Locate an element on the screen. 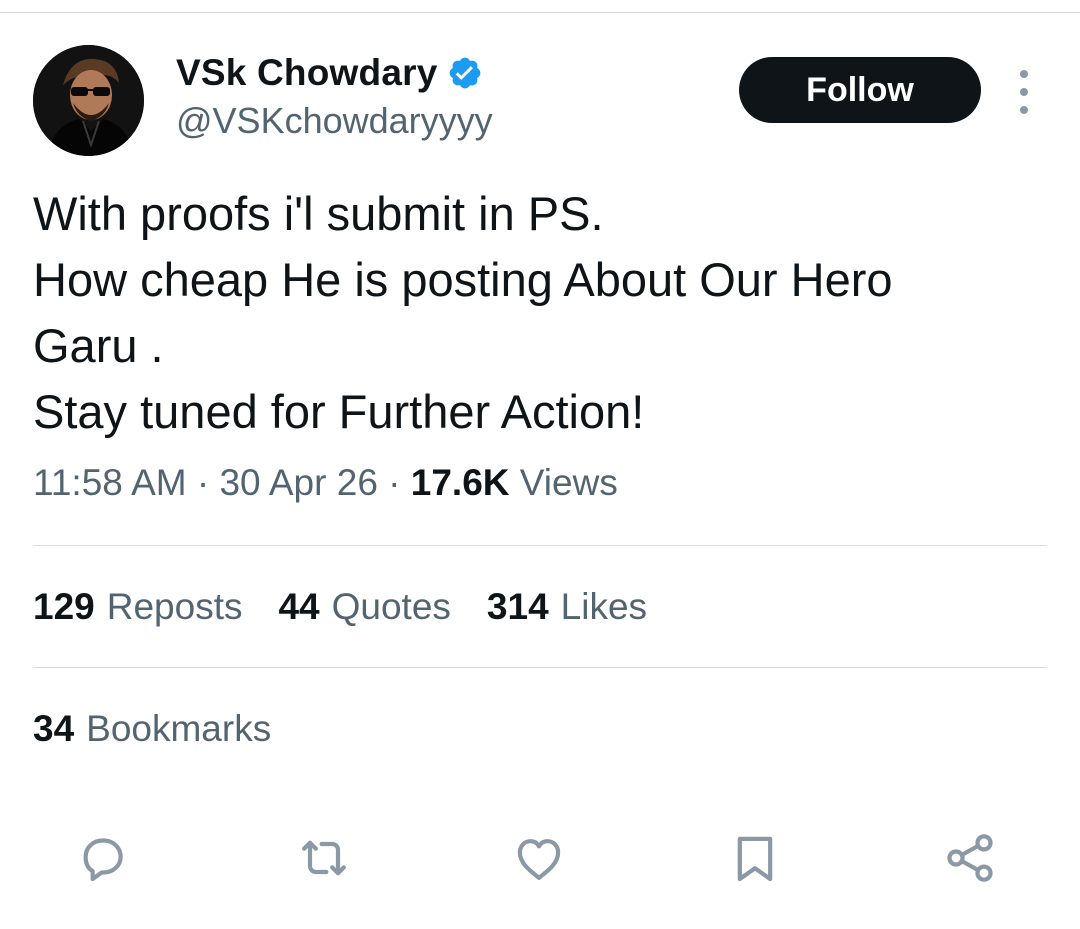  reposts-count: 129 is located at coordinates (64, 606).